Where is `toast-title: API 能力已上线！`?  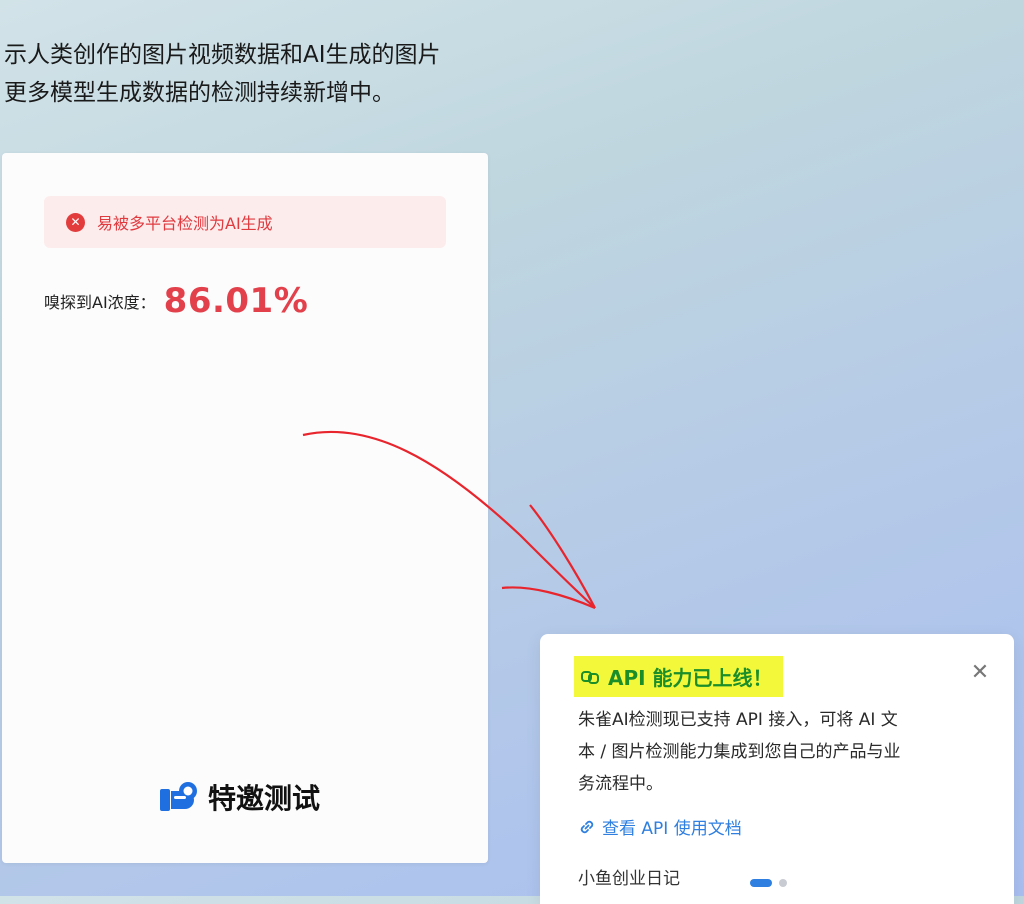
toast-title: API 能力已上线！ is located at coordinates (678, 676).